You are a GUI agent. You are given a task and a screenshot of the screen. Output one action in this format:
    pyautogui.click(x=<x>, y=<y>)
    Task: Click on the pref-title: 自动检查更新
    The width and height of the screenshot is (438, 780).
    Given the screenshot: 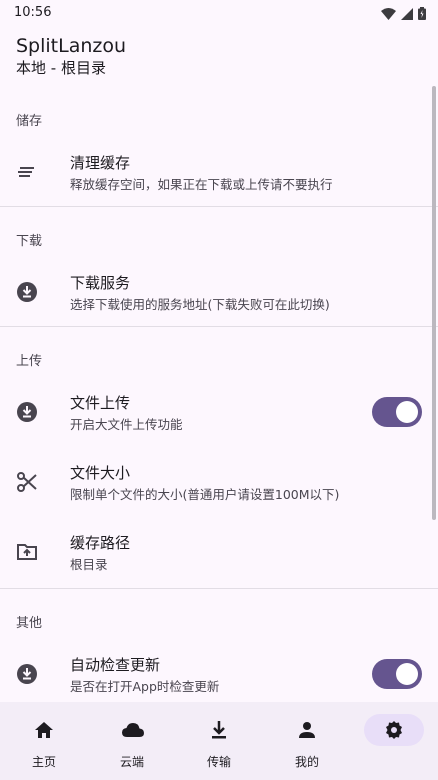 What is the action you would take?
    pyautogui.click(x=115, y=665)
    